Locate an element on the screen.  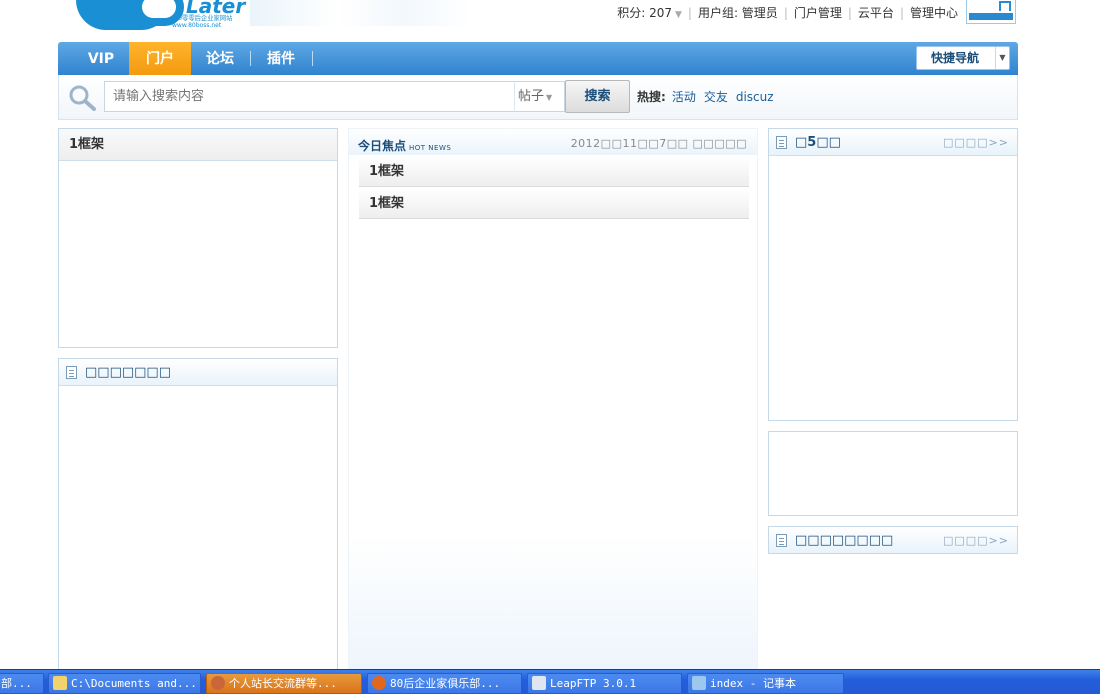
user-bar: 积分: 207 ▼ | 用户组: 管理员 | 门户管理 | 云平台 | 管理中心 is located at coordinates (787, 12).